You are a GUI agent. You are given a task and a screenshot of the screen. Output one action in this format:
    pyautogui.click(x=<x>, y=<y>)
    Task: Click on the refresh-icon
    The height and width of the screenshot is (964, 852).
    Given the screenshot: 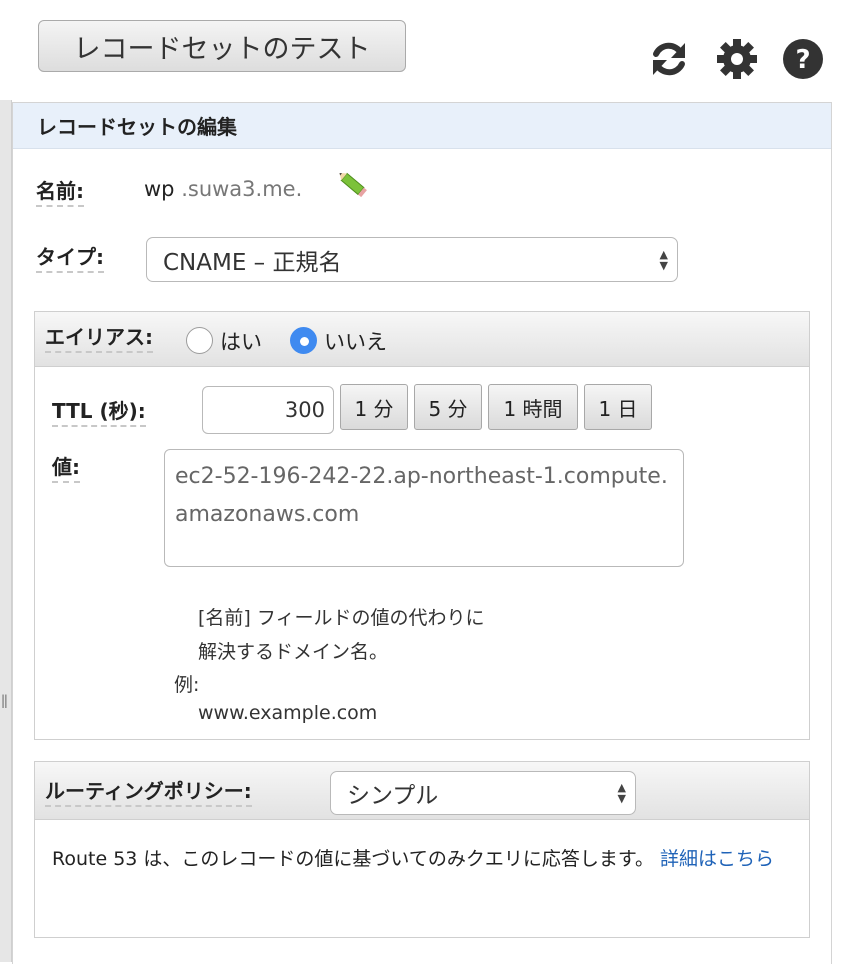 What is the action you would take?
    pyautogui.click(x=669, y=59)
    